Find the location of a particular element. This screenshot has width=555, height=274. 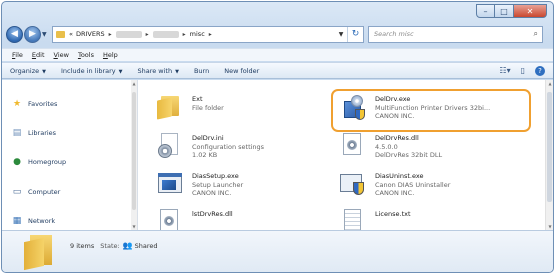

file-name: DelDrvRes.dll is located at coordinates (397, 138).